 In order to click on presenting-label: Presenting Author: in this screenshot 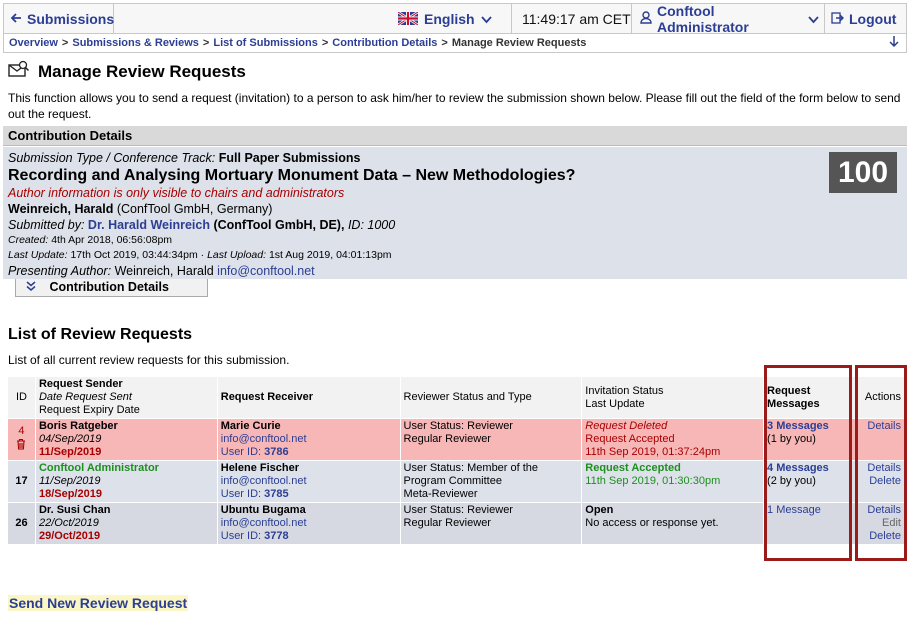, I will do `click(60, 271)`.